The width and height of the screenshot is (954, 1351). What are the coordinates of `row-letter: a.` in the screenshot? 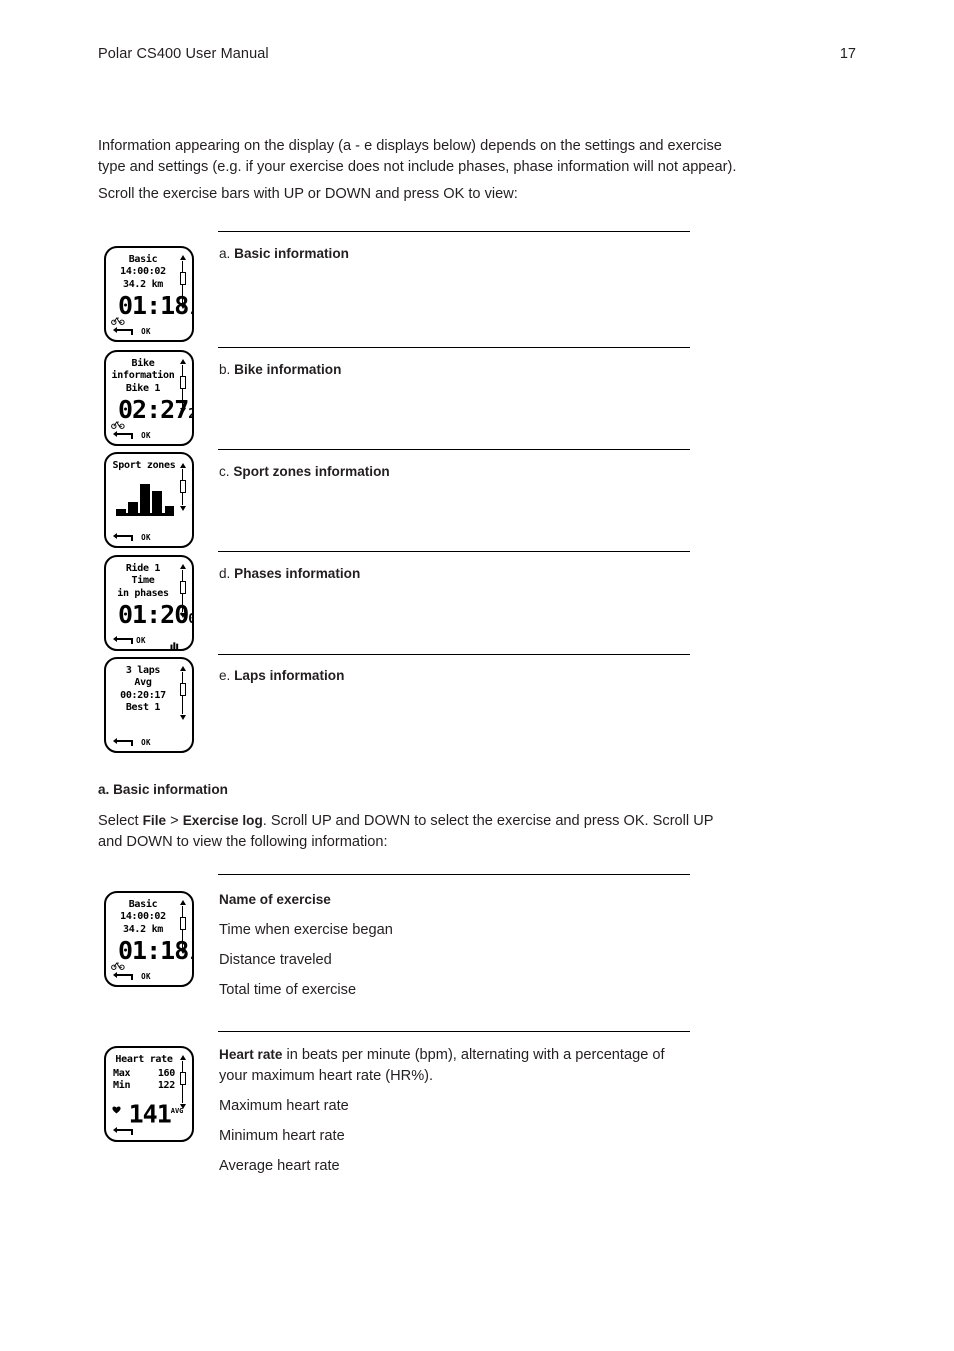 It's located at (225, 253).